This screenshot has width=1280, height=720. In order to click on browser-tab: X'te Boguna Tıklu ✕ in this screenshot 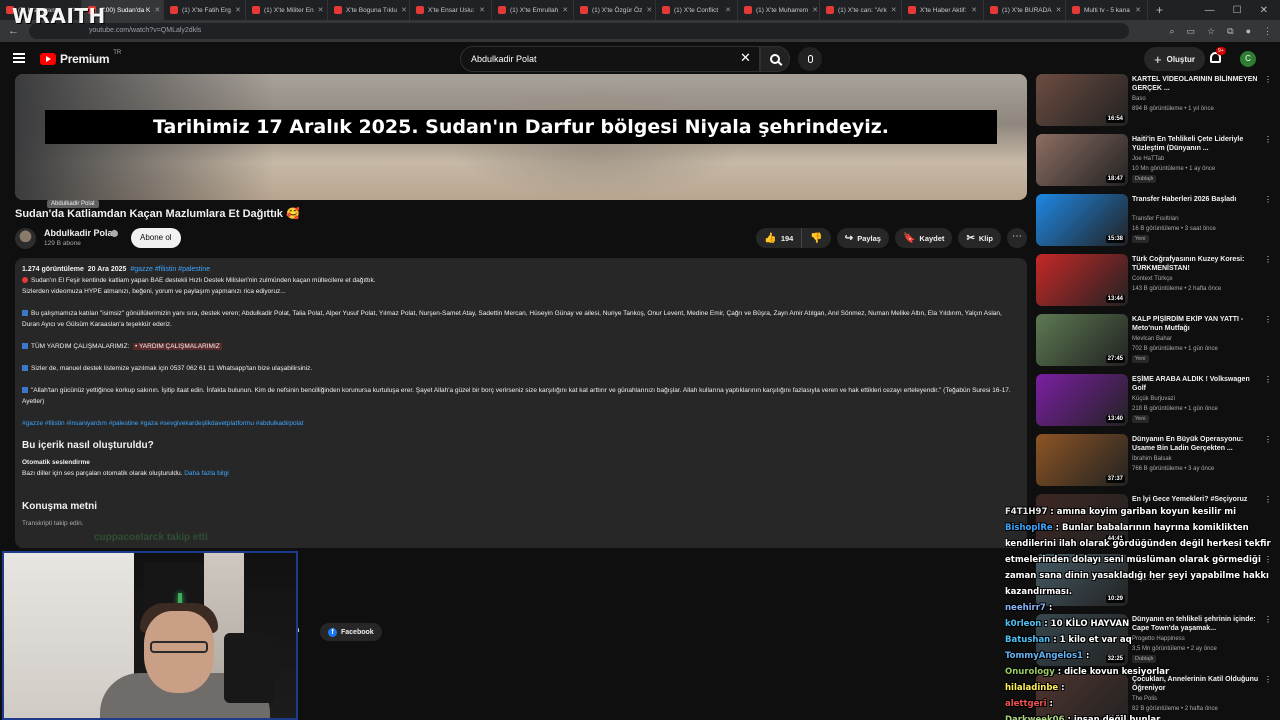, I will do `click(369, 10)`.